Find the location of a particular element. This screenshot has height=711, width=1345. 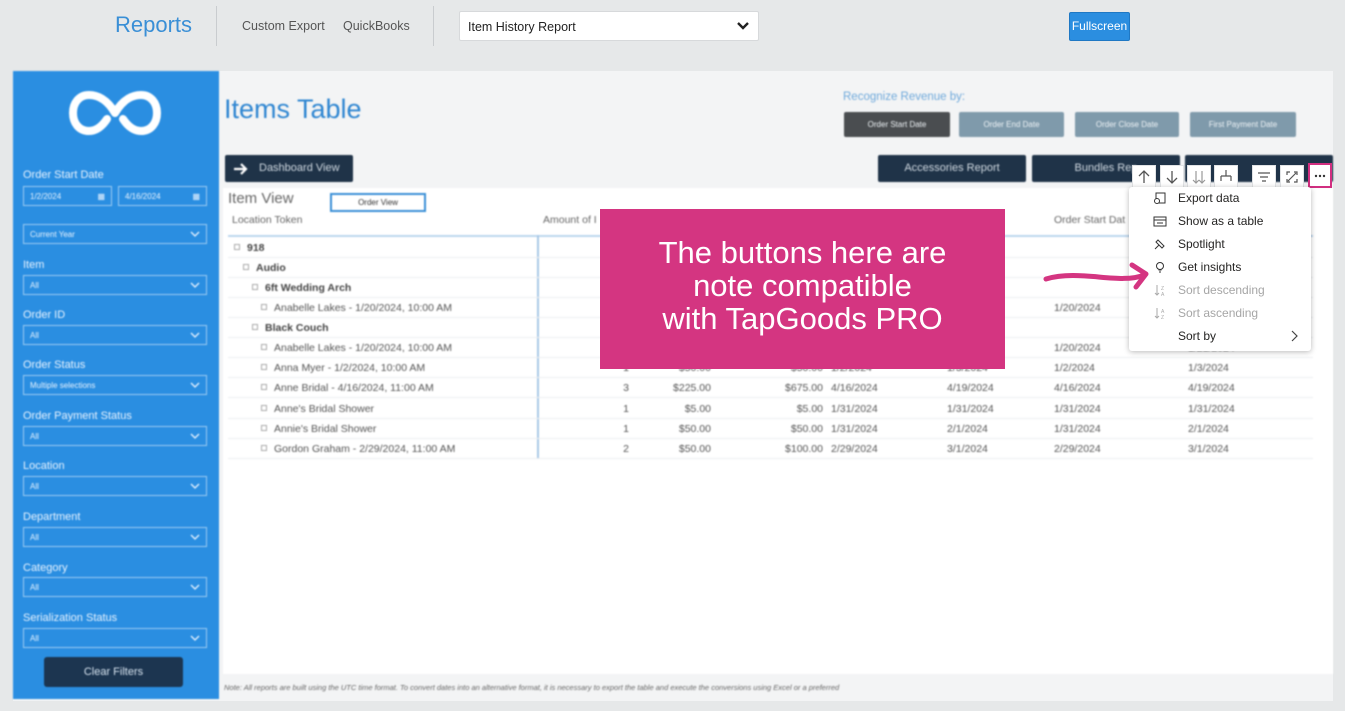

expand-level-button is located at coordinates (1199, 177).